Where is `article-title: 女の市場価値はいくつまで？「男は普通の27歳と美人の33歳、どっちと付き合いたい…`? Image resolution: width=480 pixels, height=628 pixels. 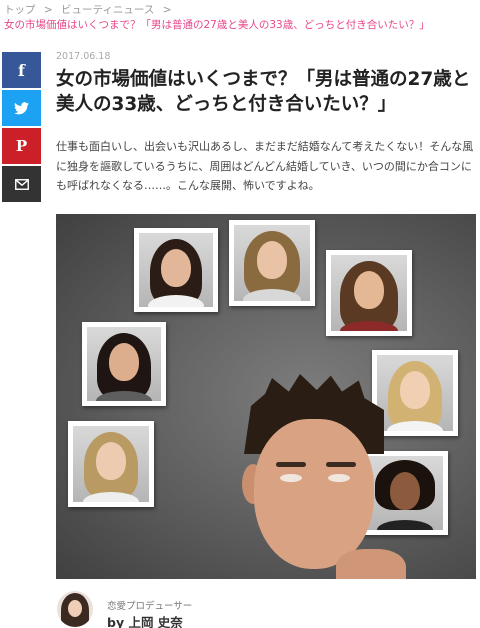 article-title: 女の市場価値はいくつまで？「男は普通の27歳と美人の33歳、どっちと付き合いたい… is located at coordinates (263, 92).